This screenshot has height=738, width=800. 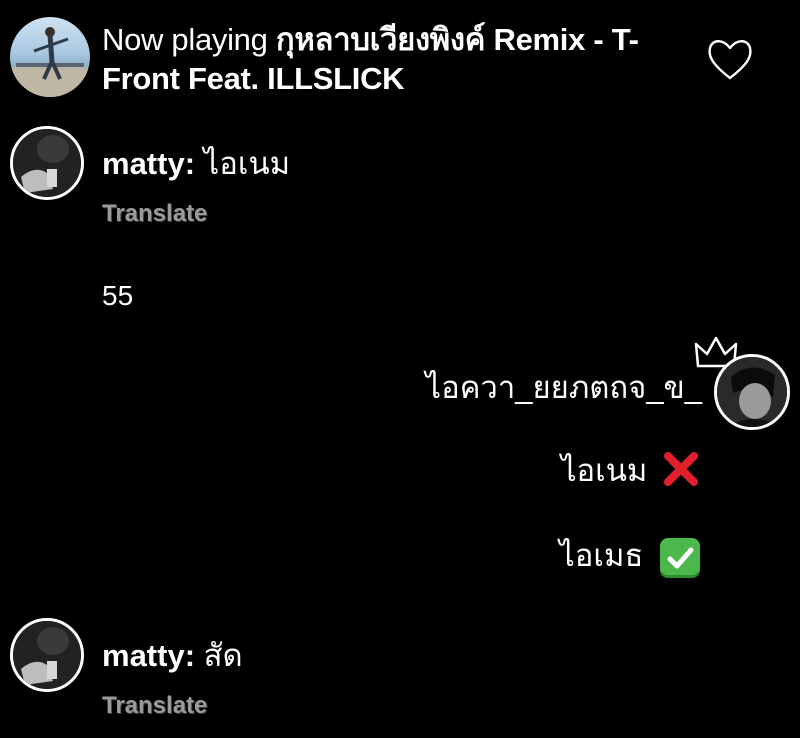 I want to click on heart-icon, so click(x=730, y=60).